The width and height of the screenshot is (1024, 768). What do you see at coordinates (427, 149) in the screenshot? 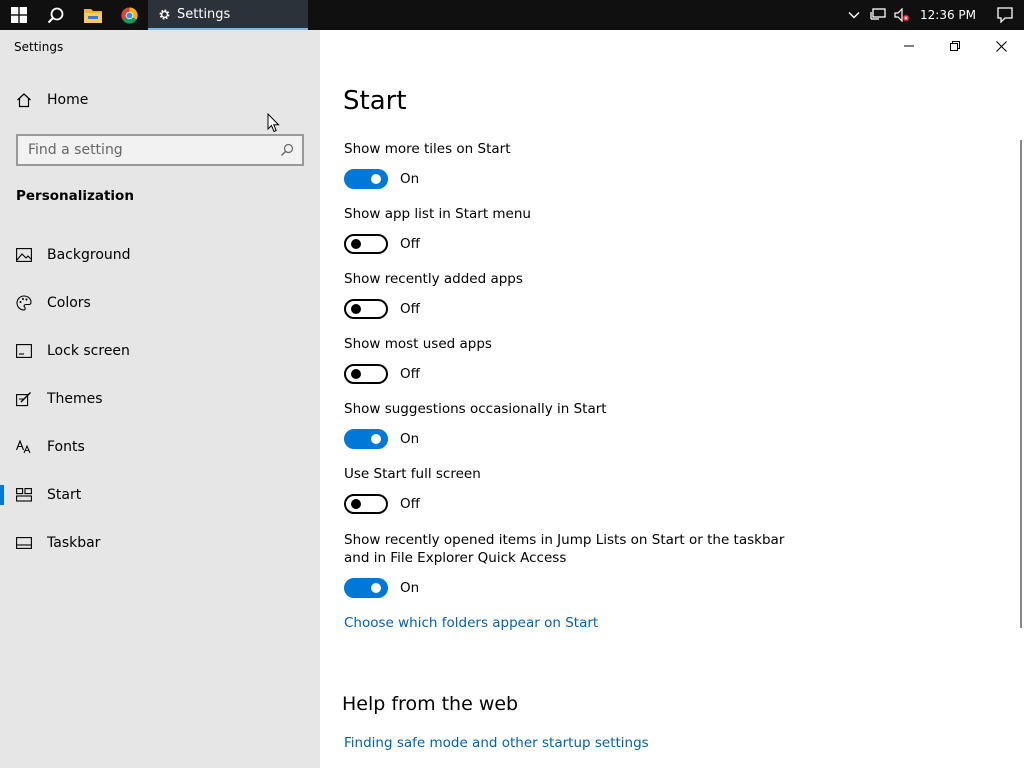
I see `setting-label: Show more tiles on Start` at bounding box center [427, 149].